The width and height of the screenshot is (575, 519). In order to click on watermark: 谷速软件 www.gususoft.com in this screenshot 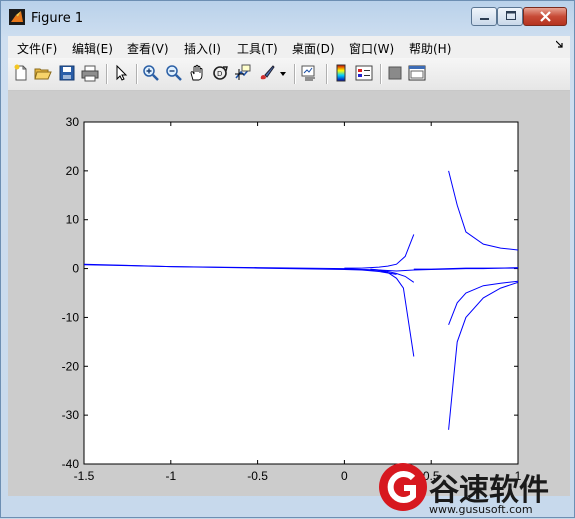, I will do `click(473, 489)`.